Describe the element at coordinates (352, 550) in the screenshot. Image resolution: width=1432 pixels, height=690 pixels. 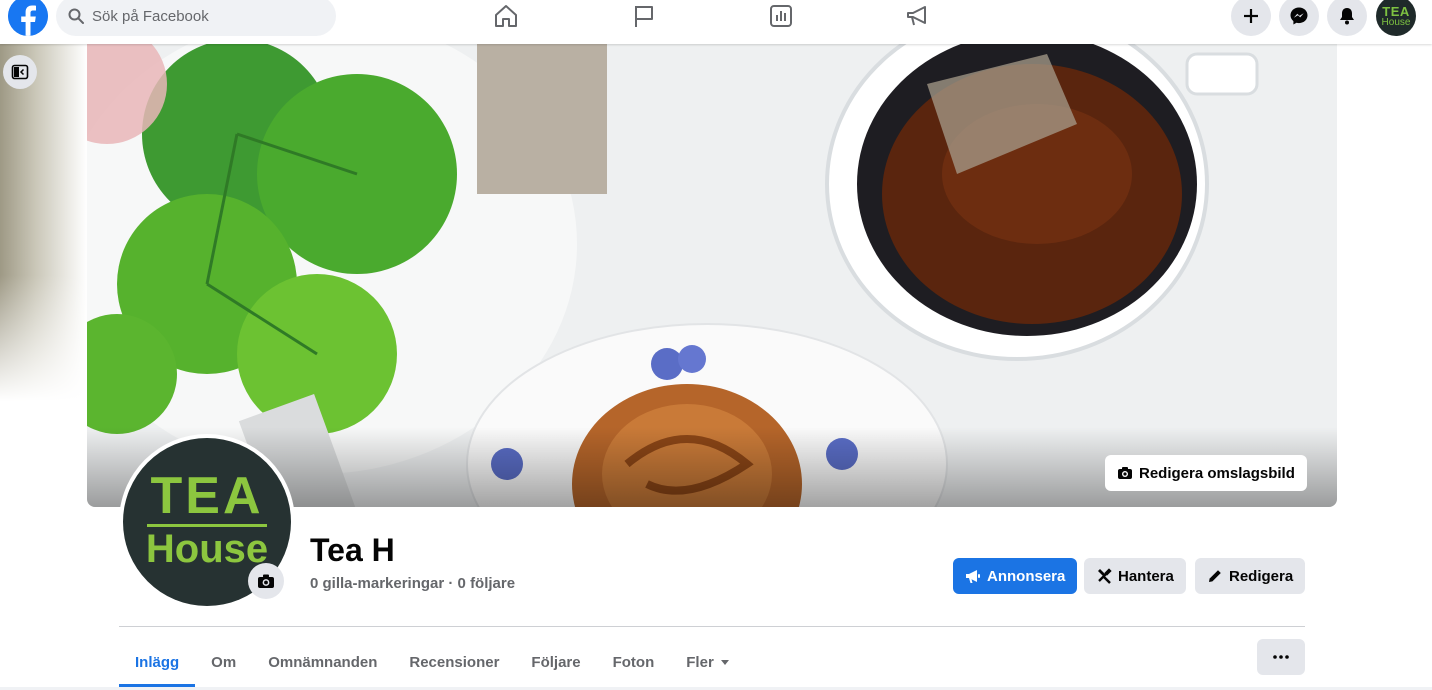
I see `page-title: Tea H` at that location.